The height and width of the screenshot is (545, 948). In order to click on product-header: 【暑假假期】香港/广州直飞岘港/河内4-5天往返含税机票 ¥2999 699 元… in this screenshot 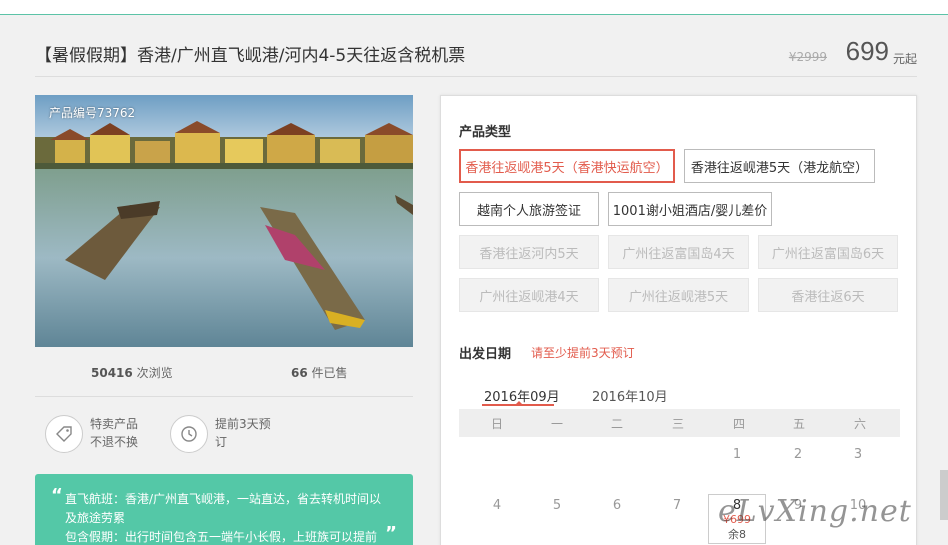, I will do `click(476, 55)`.